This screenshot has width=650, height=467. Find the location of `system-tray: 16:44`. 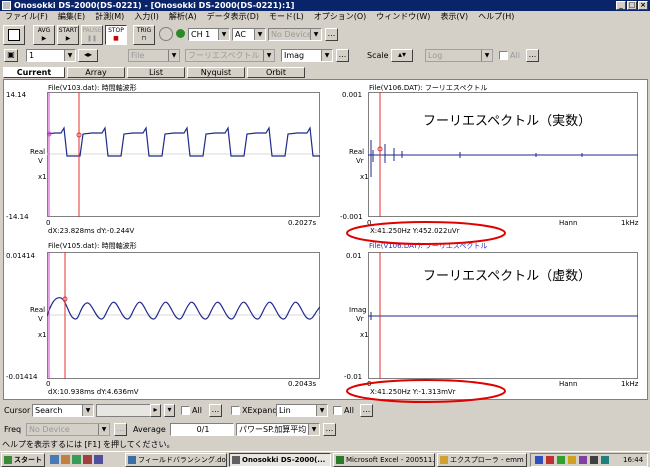

system-tray: 16:44 is located at coordinates (589, 460).